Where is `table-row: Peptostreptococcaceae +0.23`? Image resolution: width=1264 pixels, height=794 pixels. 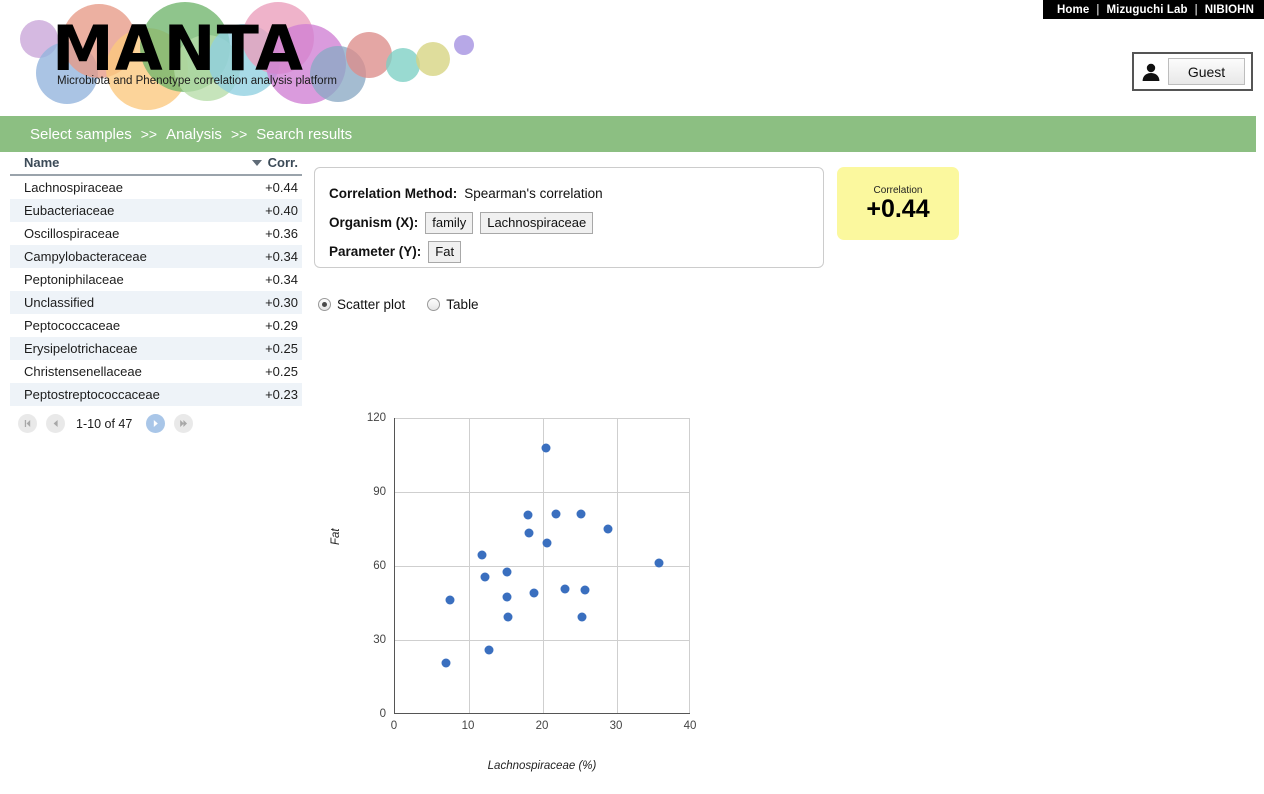
table-row: Peptostreptococcaceae +0.23 is located at coordinates (156, 394).